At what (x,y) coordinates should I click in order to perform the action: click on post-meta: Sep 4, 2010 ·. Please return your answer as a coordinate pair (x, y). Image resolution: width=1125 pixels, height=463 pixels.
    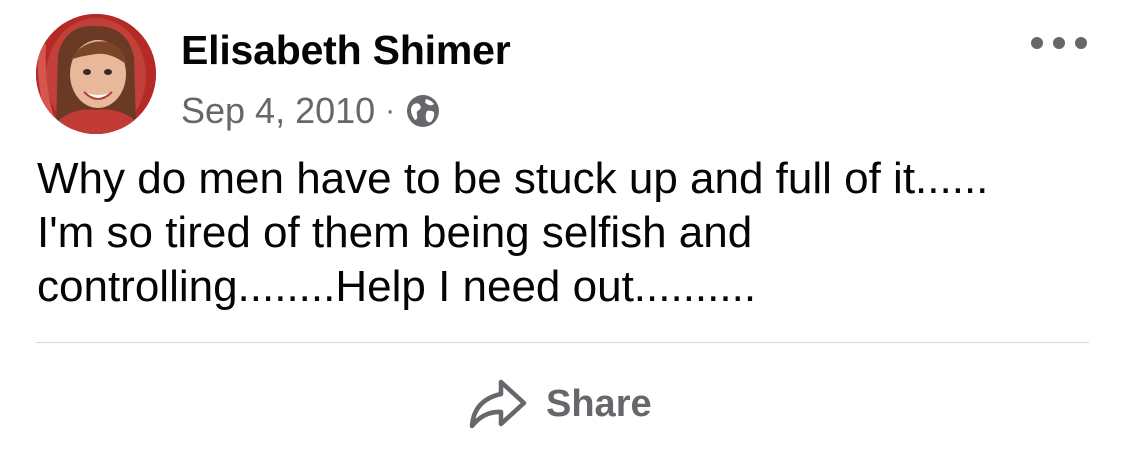
    Looking at the image, I should click on (311, 111).